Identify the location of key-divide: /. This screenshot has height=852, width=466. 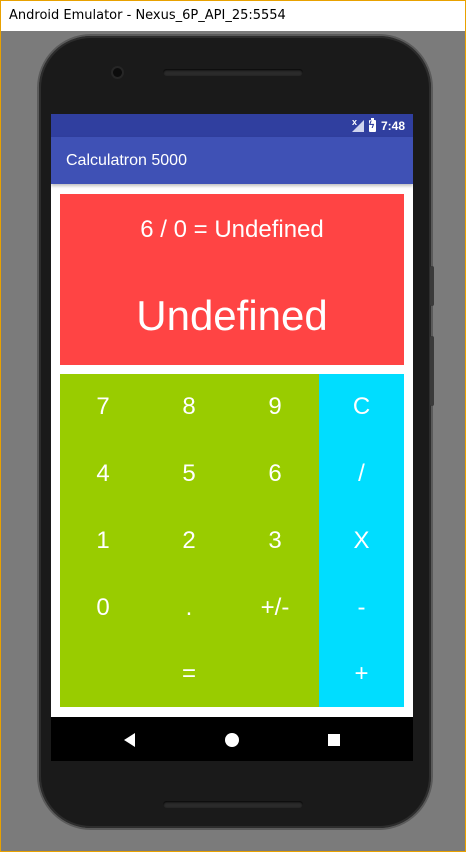
(361, 474).